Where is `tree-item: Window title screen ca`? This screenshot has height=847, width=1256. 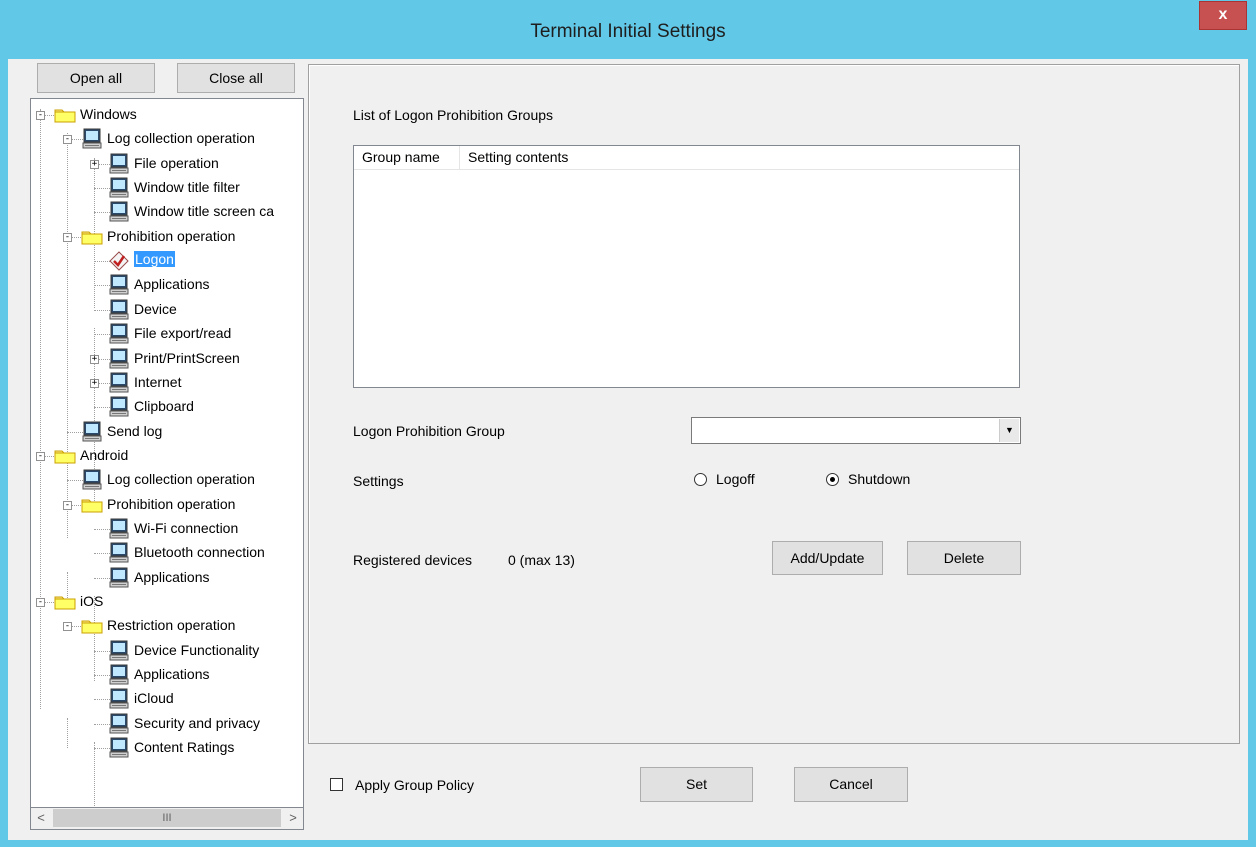
tree-item: Window title screen ca is located at coordinates (167, 212).